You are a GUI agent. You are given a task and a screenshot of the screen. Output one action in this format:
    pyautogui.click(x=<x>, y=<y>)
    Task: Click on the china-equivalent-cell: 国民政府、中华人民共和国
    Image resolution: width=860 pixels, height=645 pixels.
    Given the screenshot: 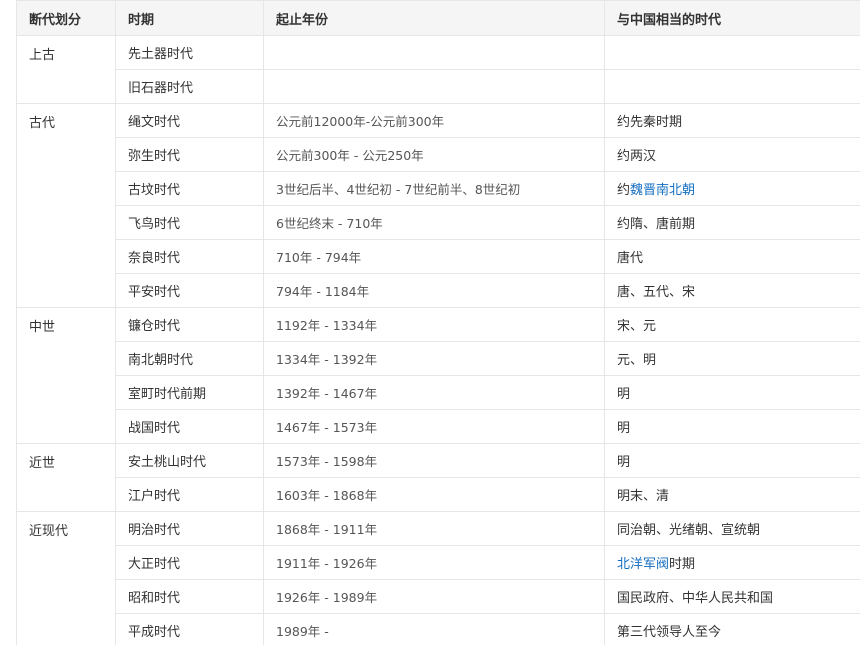 What is the action you would take?
    pyautogui.click(x=732, y=596)
    